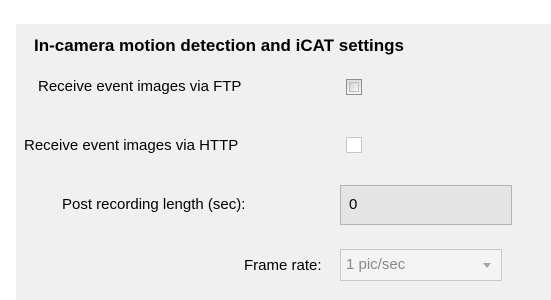 The width and height of the screenshot is (551, 300). Describe the element at coordinates (154, 204) in the screenshot. I see `post-recording-label: Post recording length (sec):` at that location.